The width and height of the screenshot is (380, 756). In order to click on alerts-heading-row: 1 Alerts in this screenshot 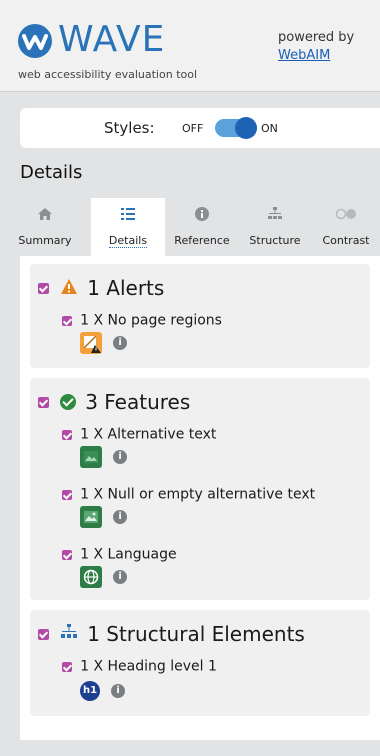, I will do `click(101, 288)`.